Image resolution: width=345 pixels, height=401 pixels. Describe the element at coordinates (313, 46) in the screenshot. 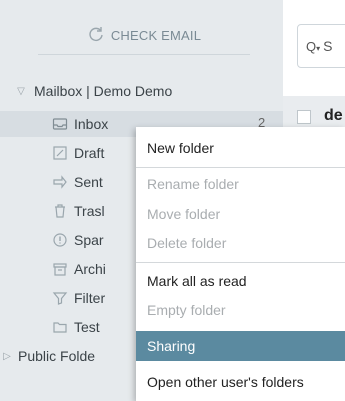

I see `search-icon: Q▾` at that location.